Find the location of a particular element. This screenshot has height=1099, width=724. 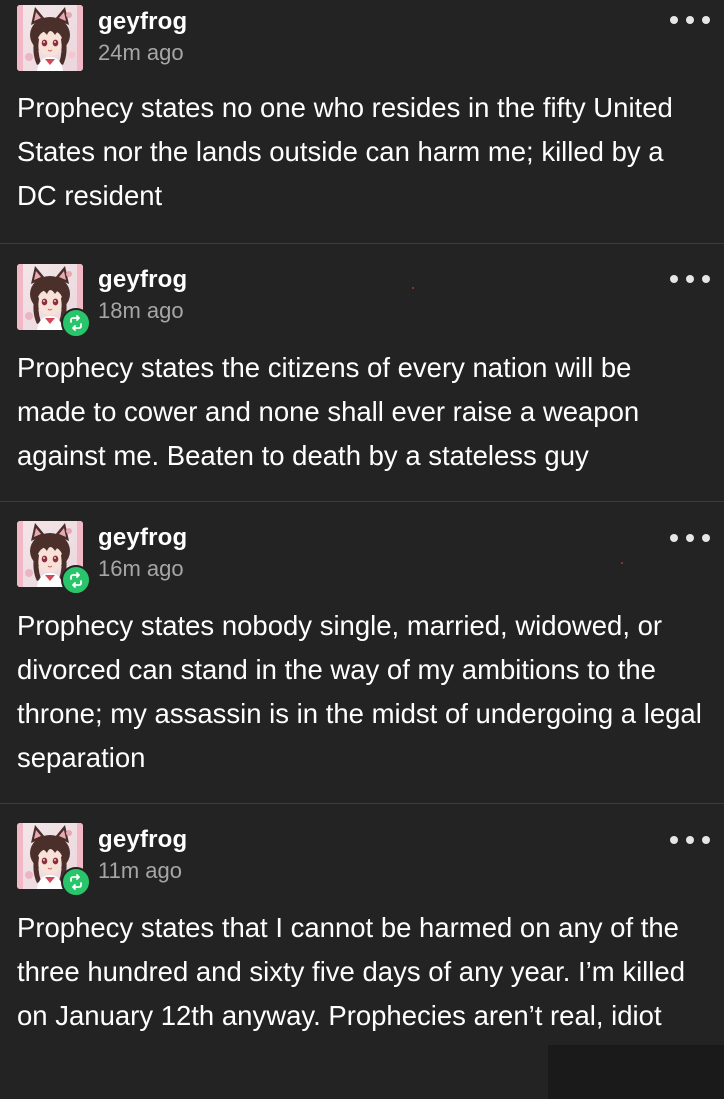

avatar-image is located at coordinates (50, 38).